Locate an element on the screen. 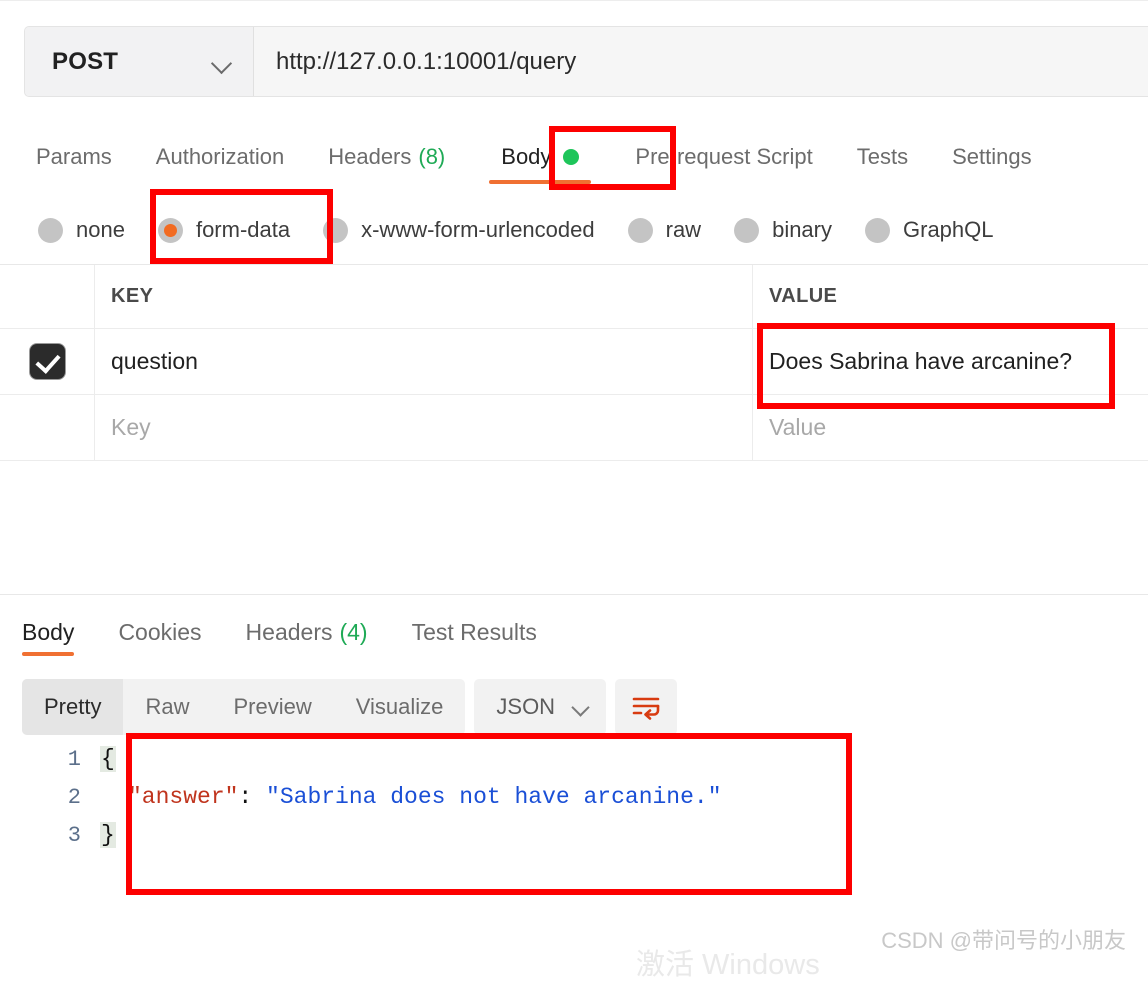 Image resolution: width=1148 pixels, height=983 pixels. json-colon: : is located at coordinates (252, 797).